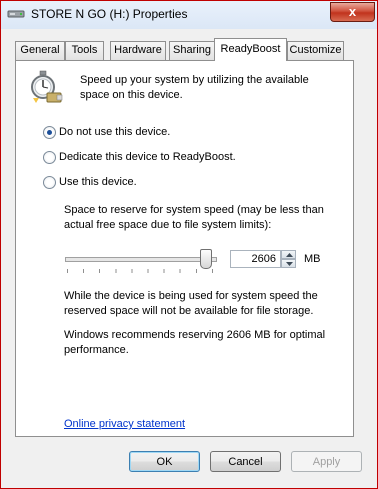  What do you see at coordinates (16, 14) in the screenshot?
I see `drive-icon` at bounding box center [16, 14].